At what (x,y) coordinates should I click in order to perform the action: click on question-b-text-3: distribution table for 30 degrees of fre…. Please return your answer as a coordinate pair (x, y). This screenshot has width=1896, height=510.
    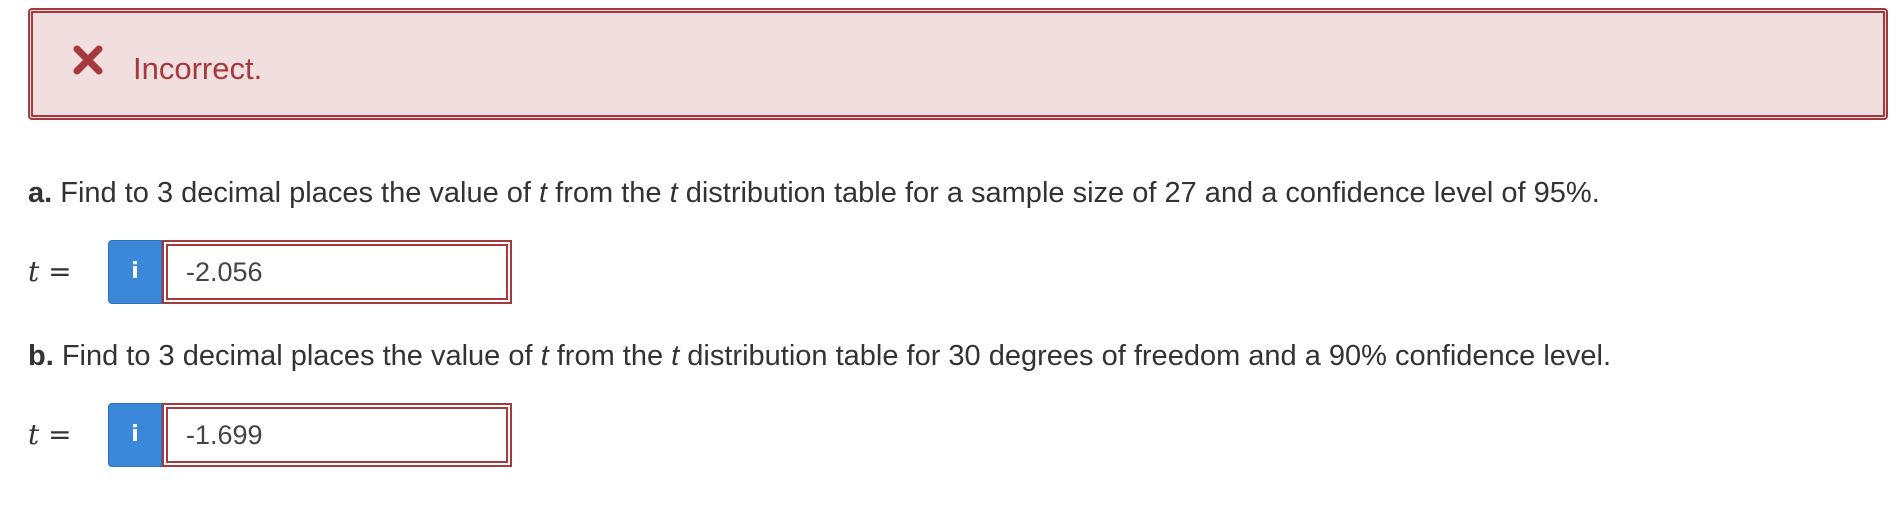
    Looking at the image, I should click on (1145, 356).